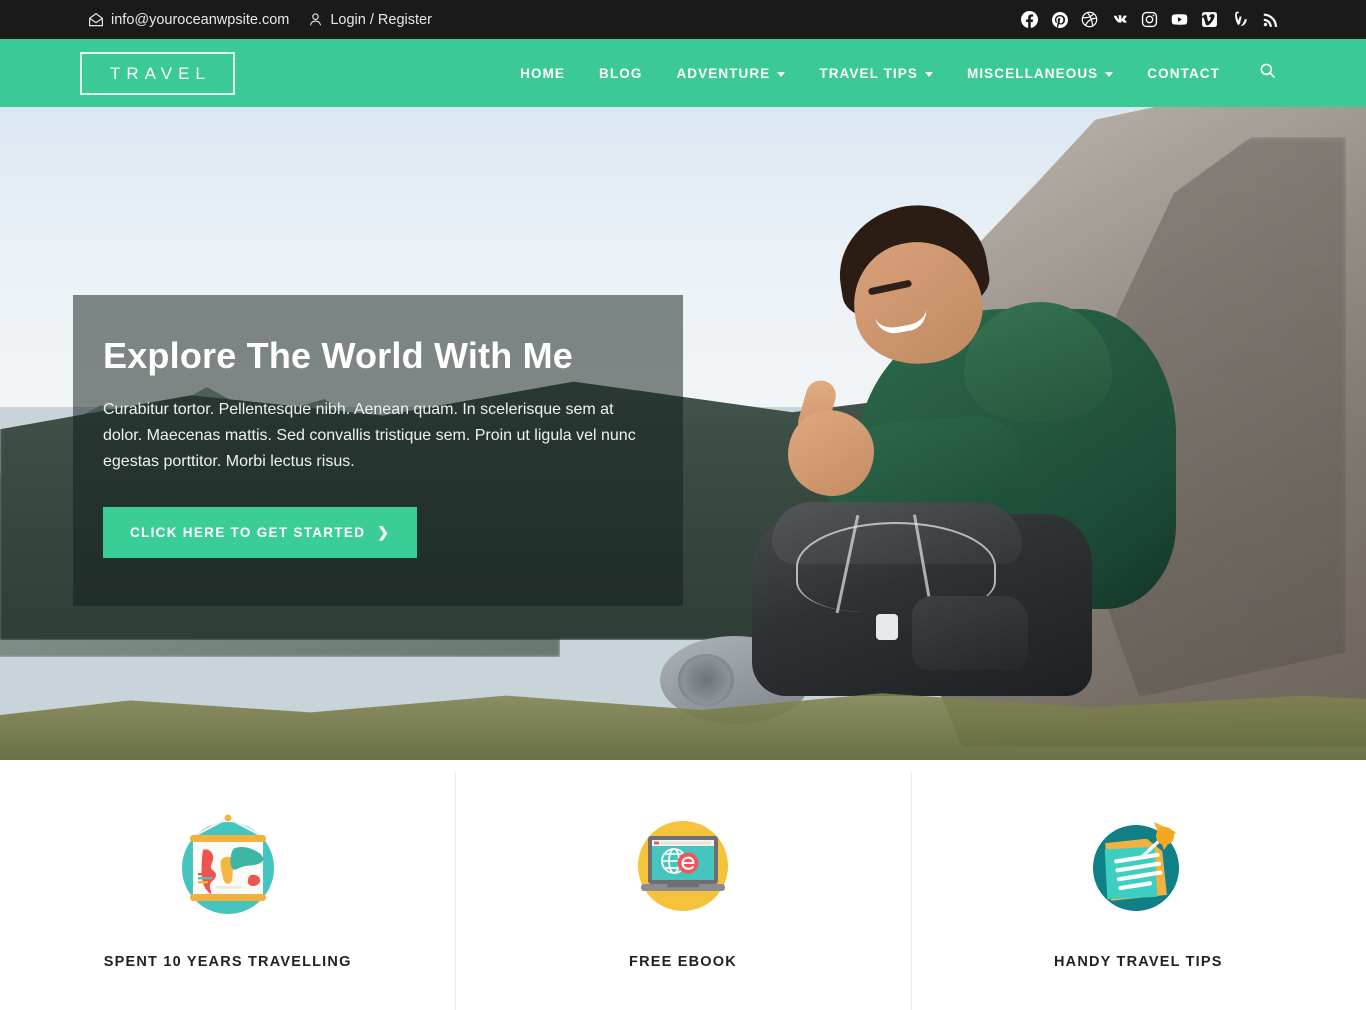 This screenshot has width=1366, height=1010. What do you see at coordinates (831, 453) in the screenshot?
I see `hiker-hand` at bounding box center [831, 453].